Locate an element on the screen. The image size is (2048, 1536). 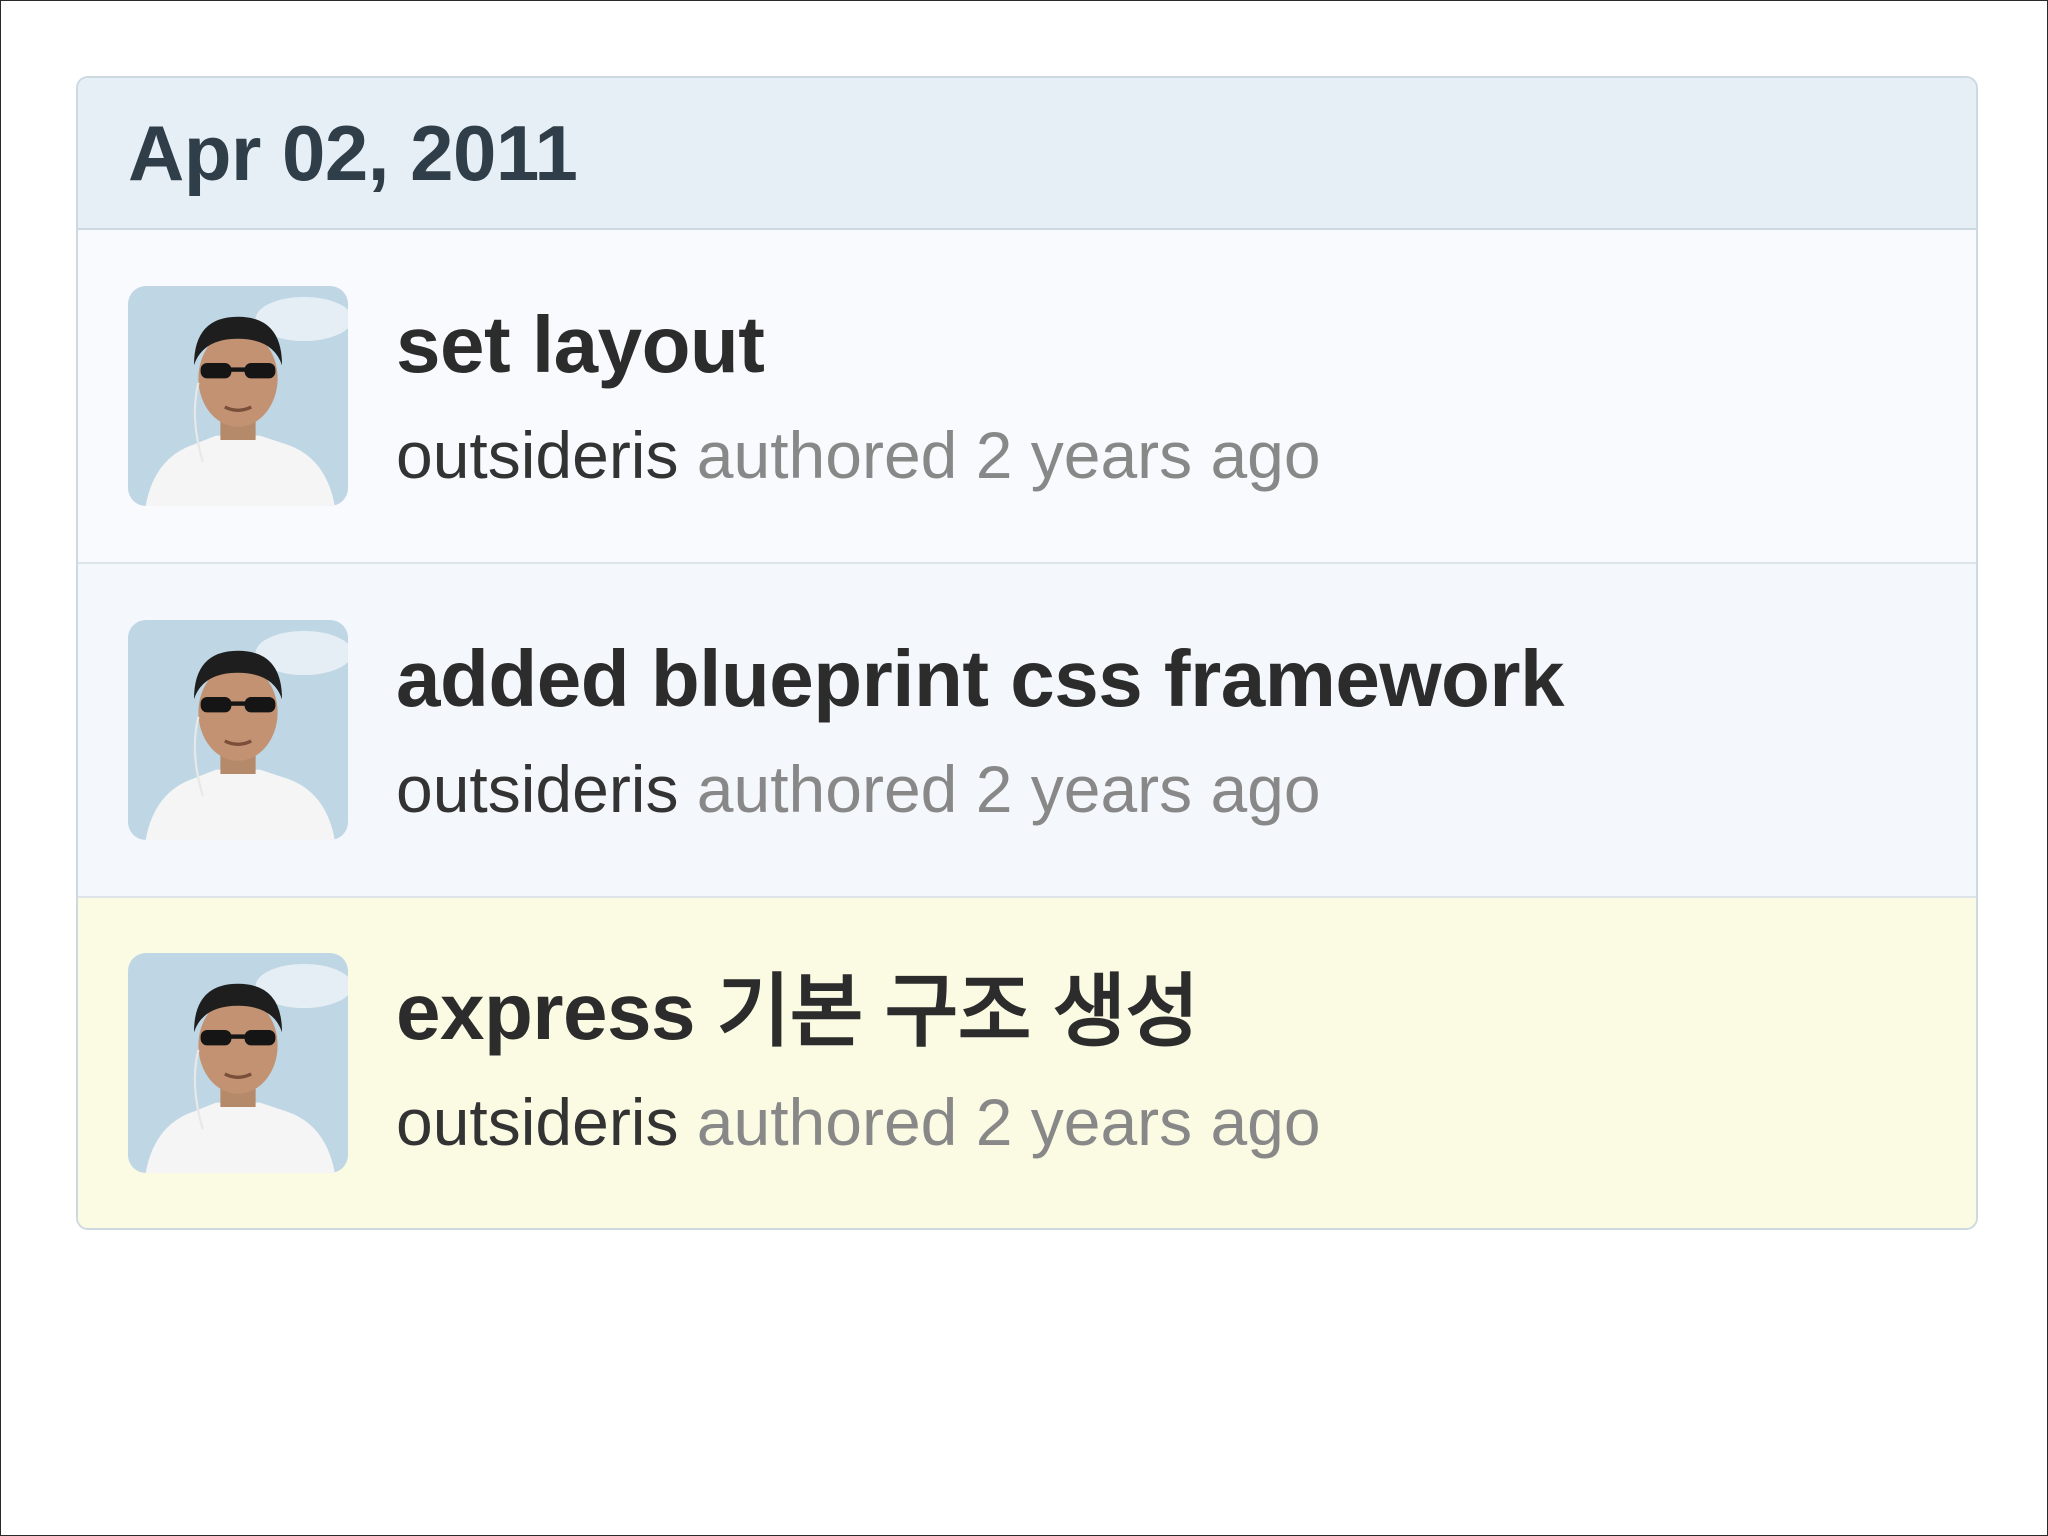
commit-message-link: added blueprint css framework is located at coordinates (980, 678).